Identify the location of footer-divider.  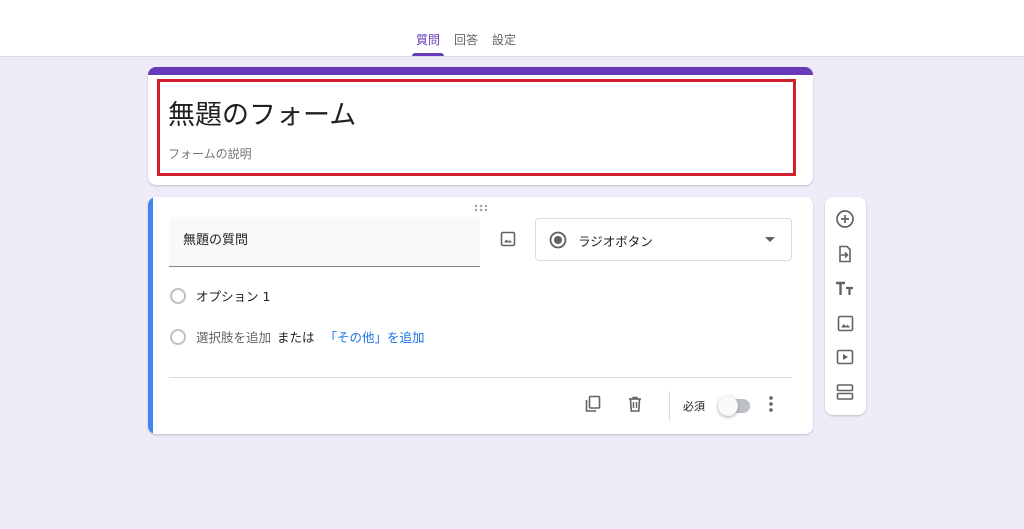
(480, 377).